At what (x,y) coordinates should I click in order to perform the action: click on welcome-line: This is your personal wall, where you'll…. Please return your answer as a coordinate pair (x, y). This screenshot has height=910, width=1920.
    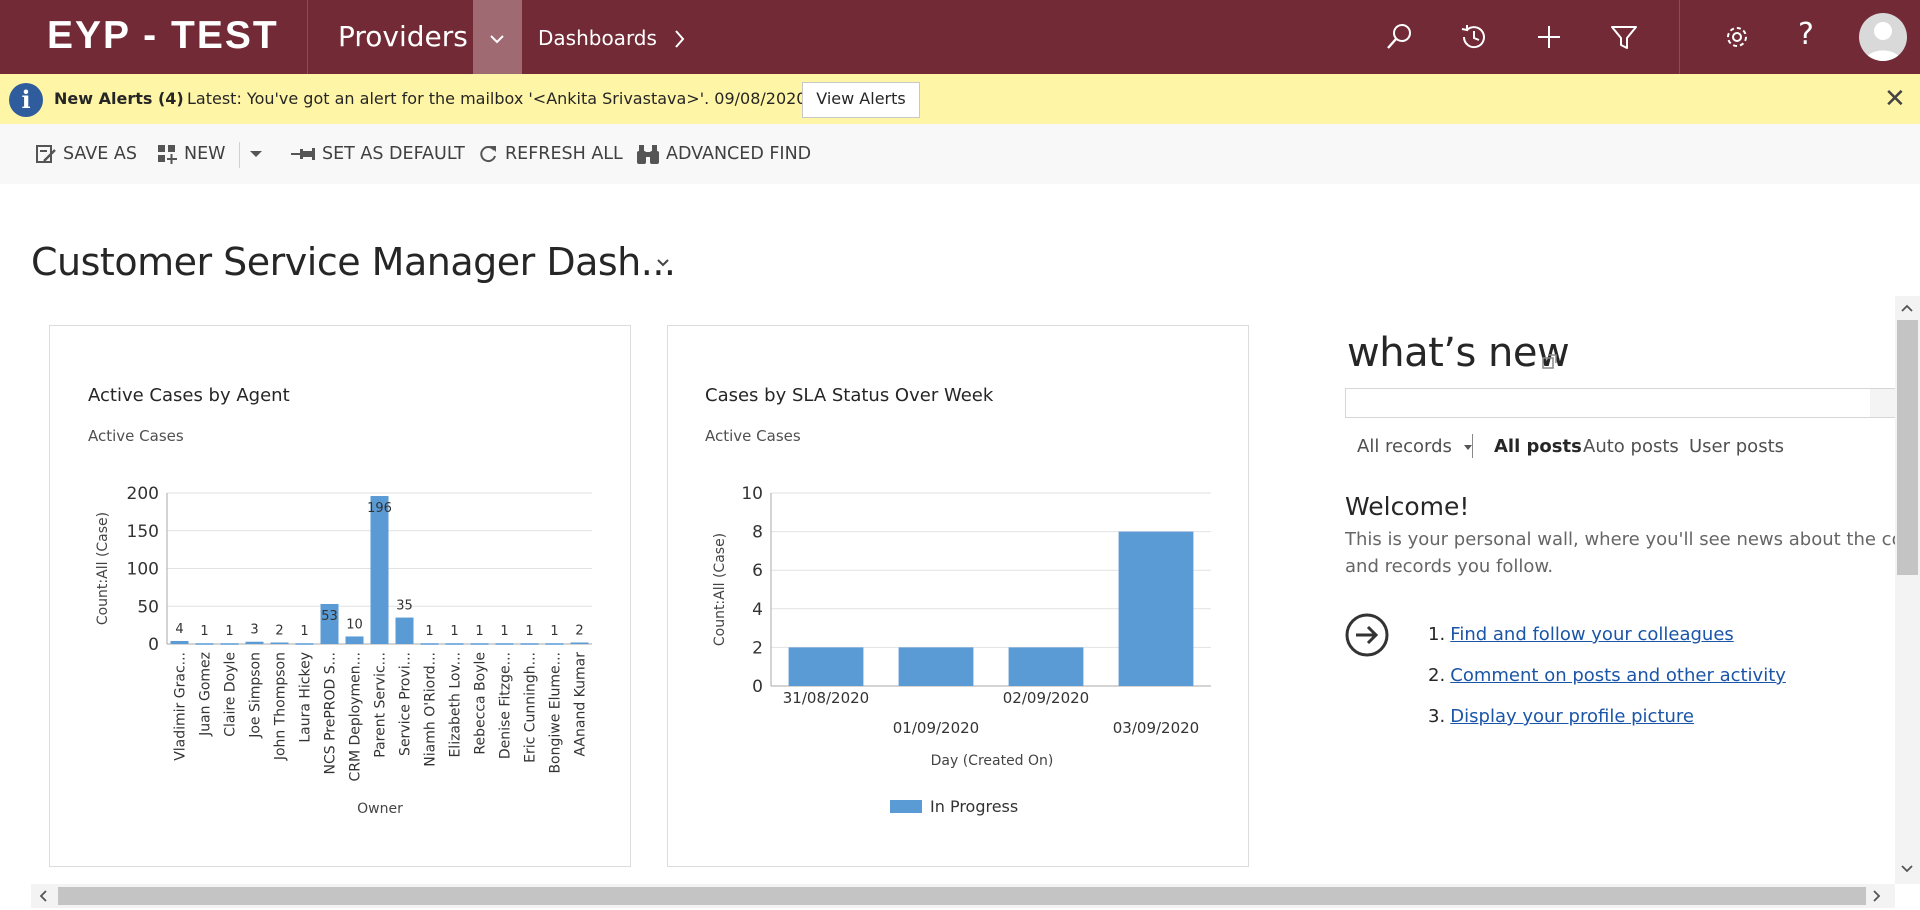
    Looking at the image, I should click on (1632, 539).